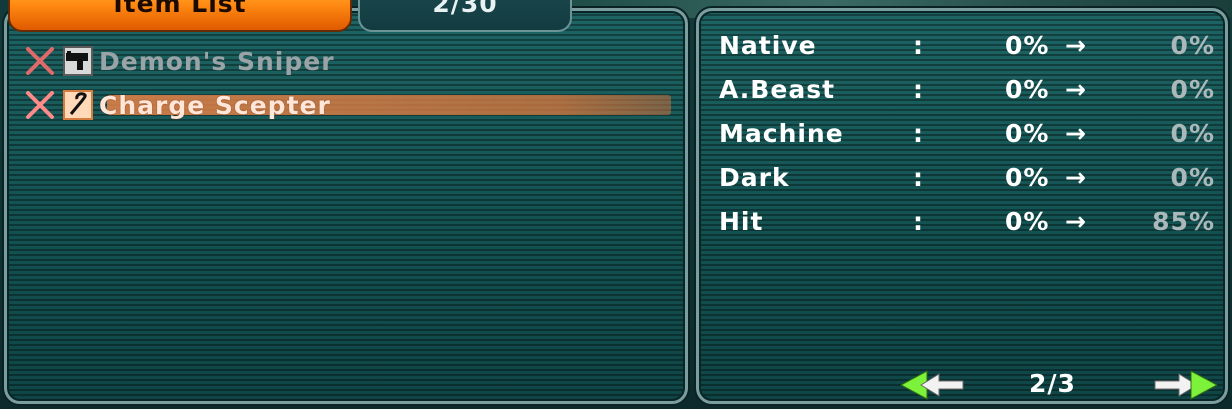 Image resolution: width=1232 pixels, height=409 pixels. Describe the element at coordinates (465, 9) in the screenshot. I see `item-count: 2/30` at that location.